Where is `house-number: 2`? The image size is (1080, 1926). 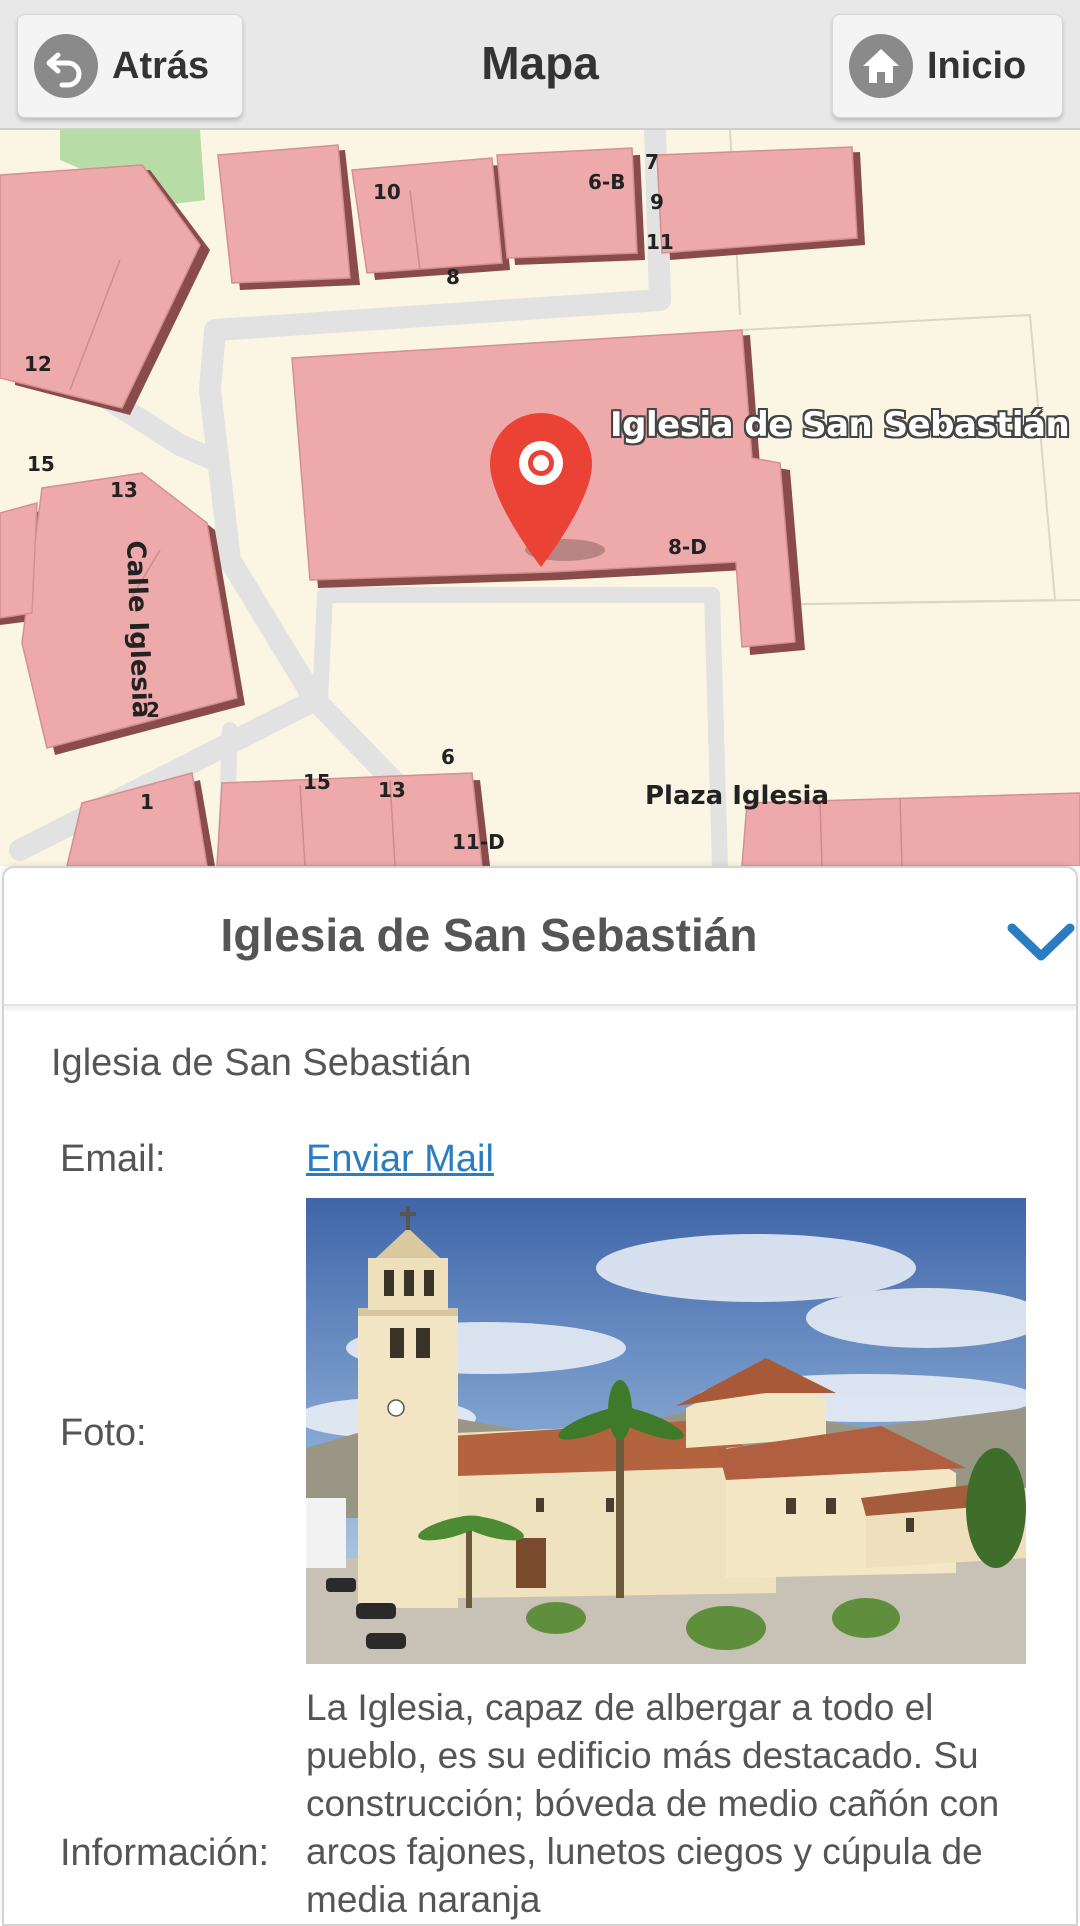
house-number: 2 is located at coordinates (153, 710).